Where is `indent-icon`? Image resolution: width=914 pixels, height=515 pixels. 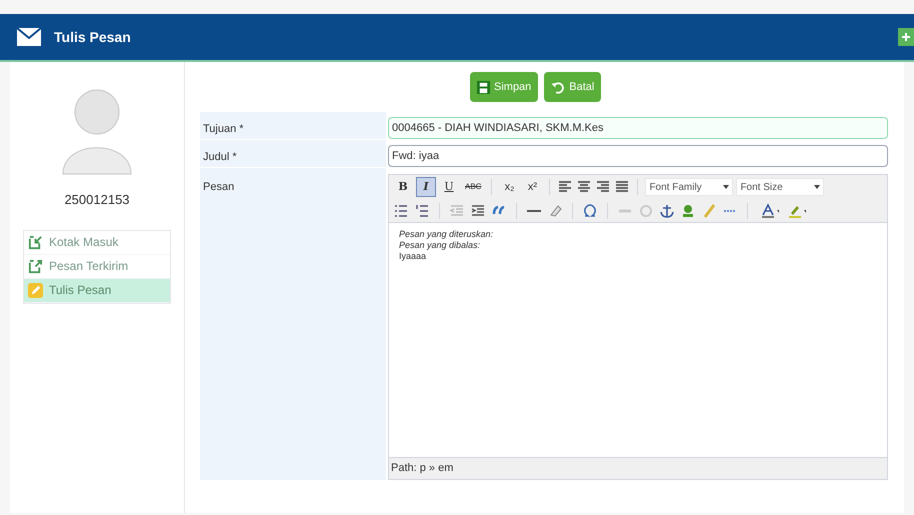 indent-icon is located at coordinates (478, 210).